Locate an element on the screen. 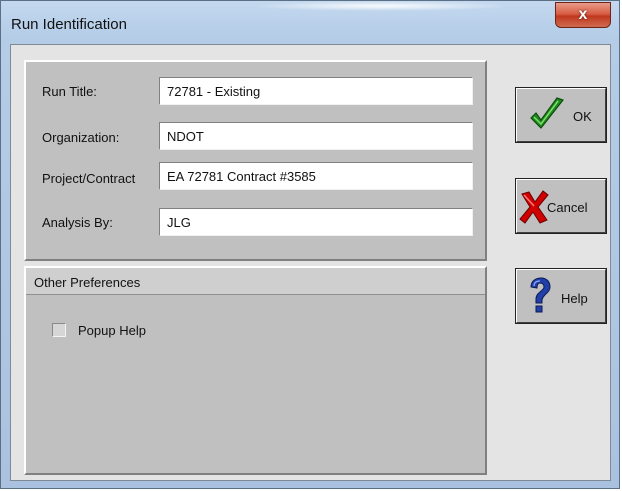  project-contract-input: EA 72781 Contract #3585 is located at coordinates (316, 176).